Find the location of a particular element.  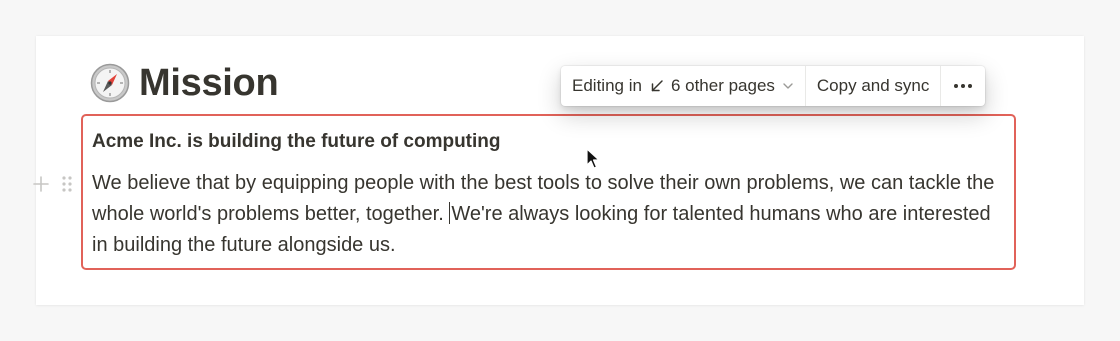

mouse-pointer-icon is located at coordinates (593, 158).